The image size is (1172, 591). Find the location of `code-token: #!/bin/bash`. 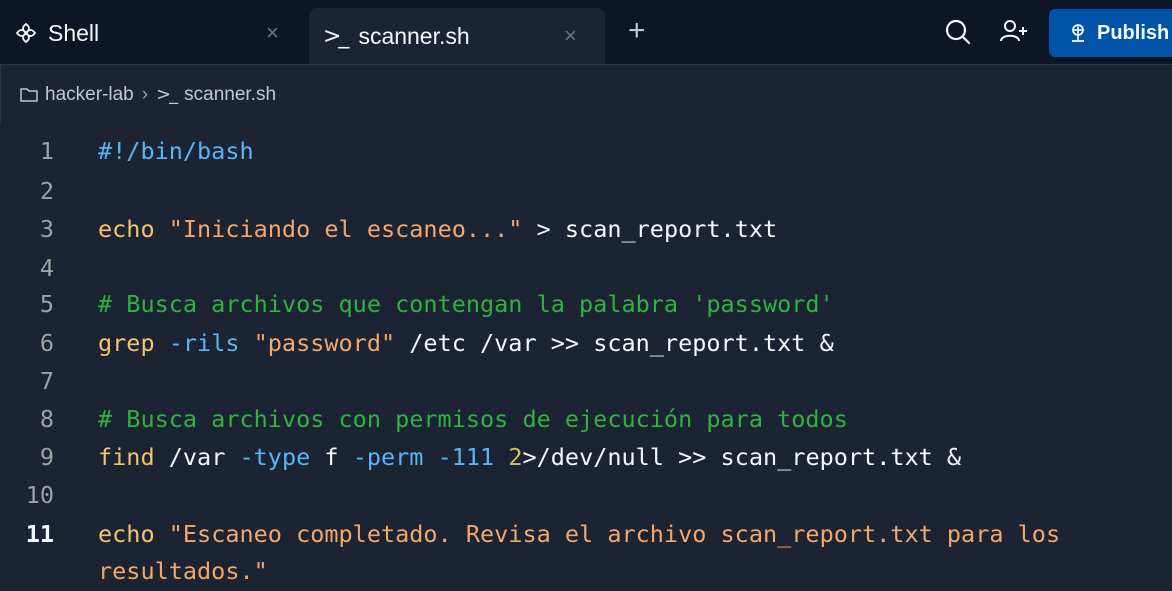

code-token: #!/bin/bash is located at coordinates (176, 151).